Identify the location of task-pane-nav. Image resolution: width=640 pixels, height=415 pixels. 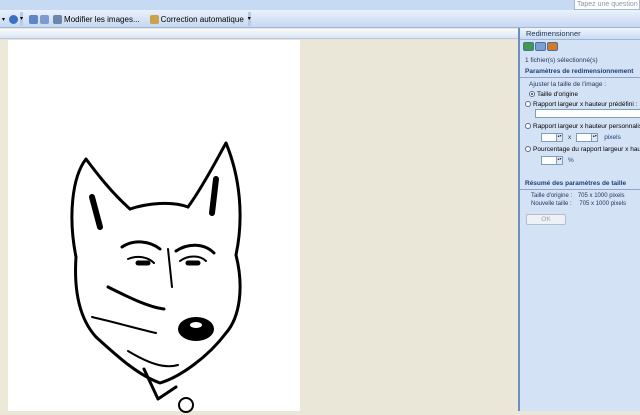
(580, 46).